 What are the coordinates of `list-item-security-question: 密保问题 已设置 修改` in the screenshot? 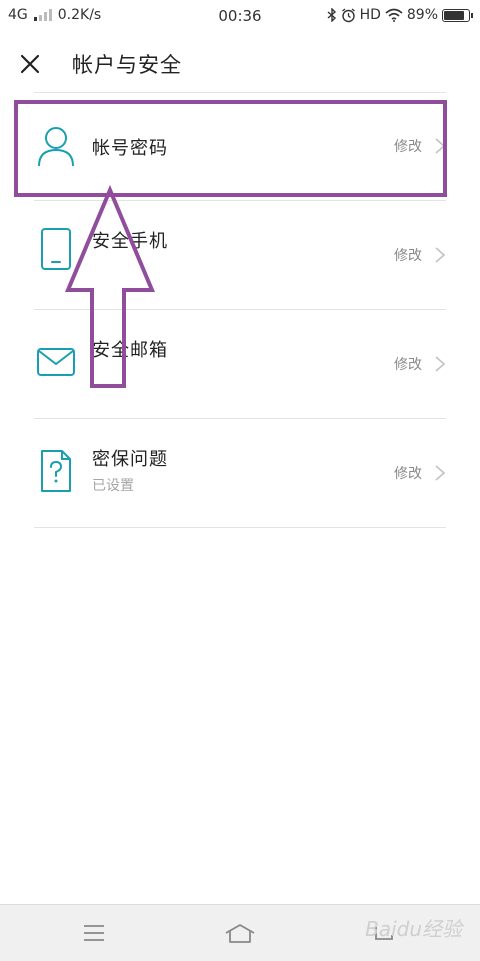 It's located at (240, 473).